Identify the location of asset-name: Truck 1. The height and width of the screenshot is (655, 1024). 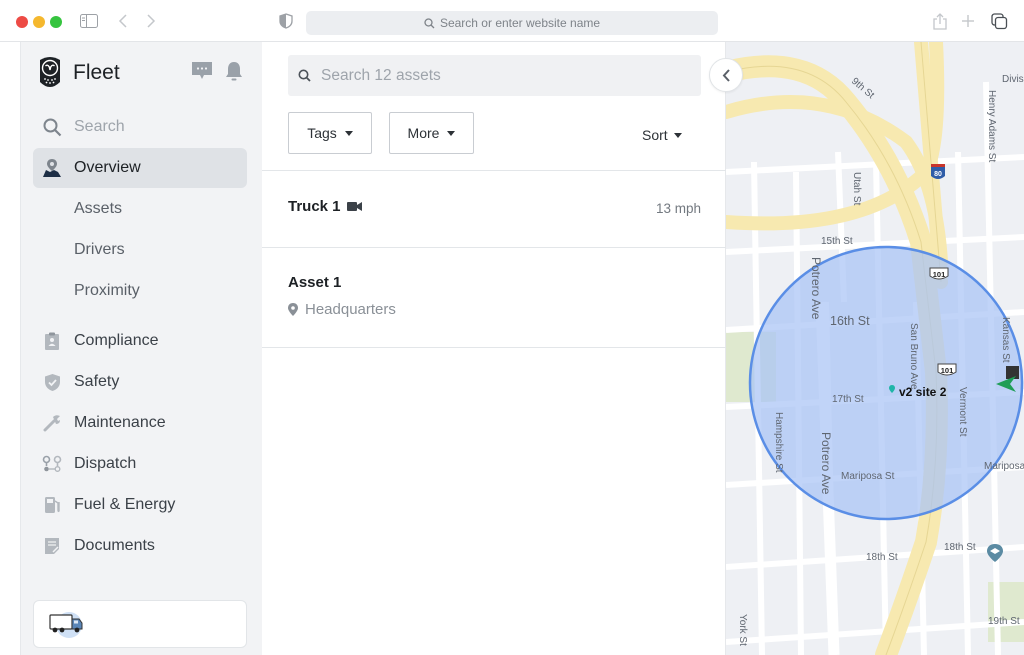
(314, 206).